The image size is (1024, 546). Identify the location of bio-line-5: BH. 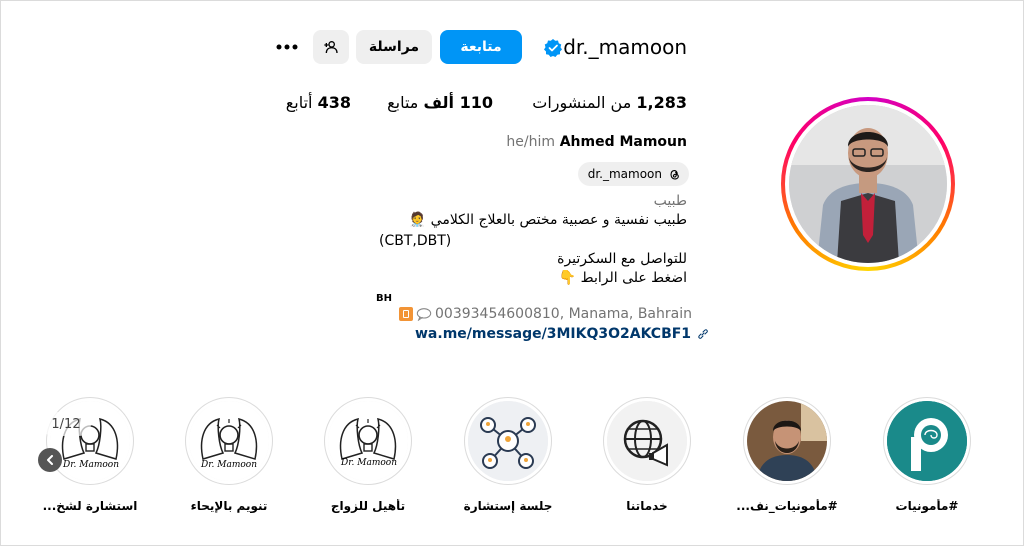
(384, 298).